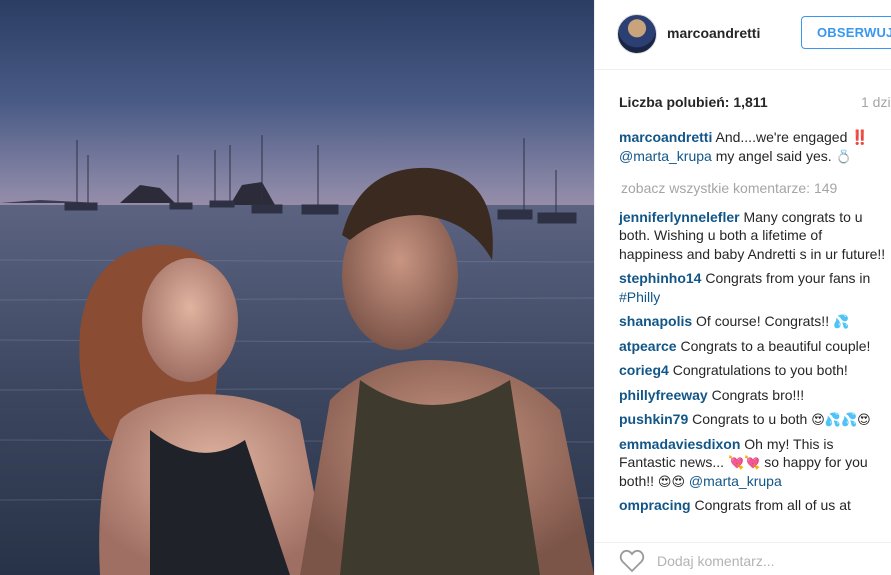 This screenshot has width=891, height=575. Describe the element at coordinates (744, 462) in the screenshot. I see `hearts-emoji: 💘💘` at that location.